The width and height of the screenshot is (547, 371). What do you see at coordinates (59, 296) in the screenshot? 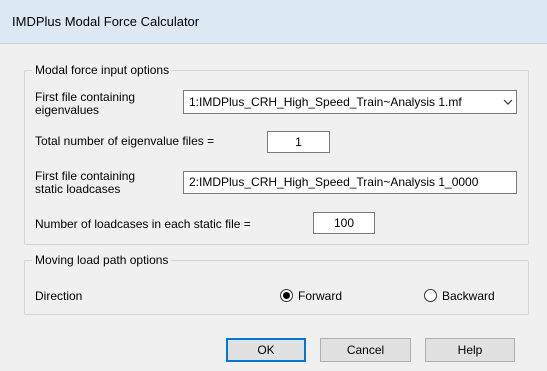
I see `direction-label: Direction` at bounding box center [59, 296].